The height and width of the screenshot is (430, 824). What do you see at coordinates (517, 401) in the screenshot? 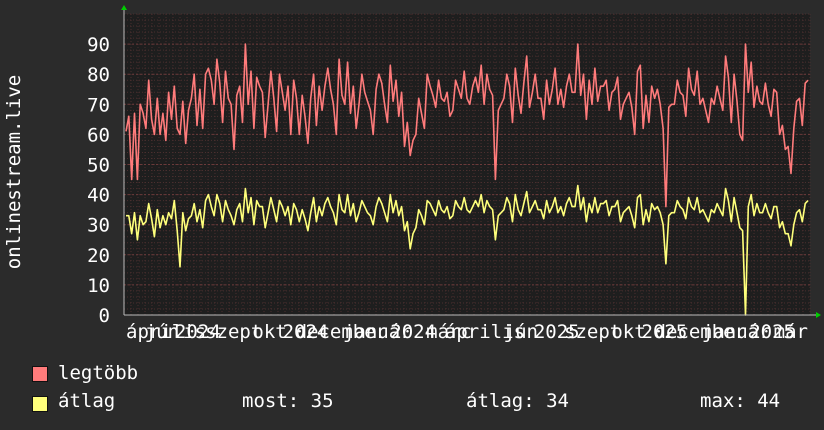
I see `stat-average: átlag: 34` at bounding box center [517, 401].